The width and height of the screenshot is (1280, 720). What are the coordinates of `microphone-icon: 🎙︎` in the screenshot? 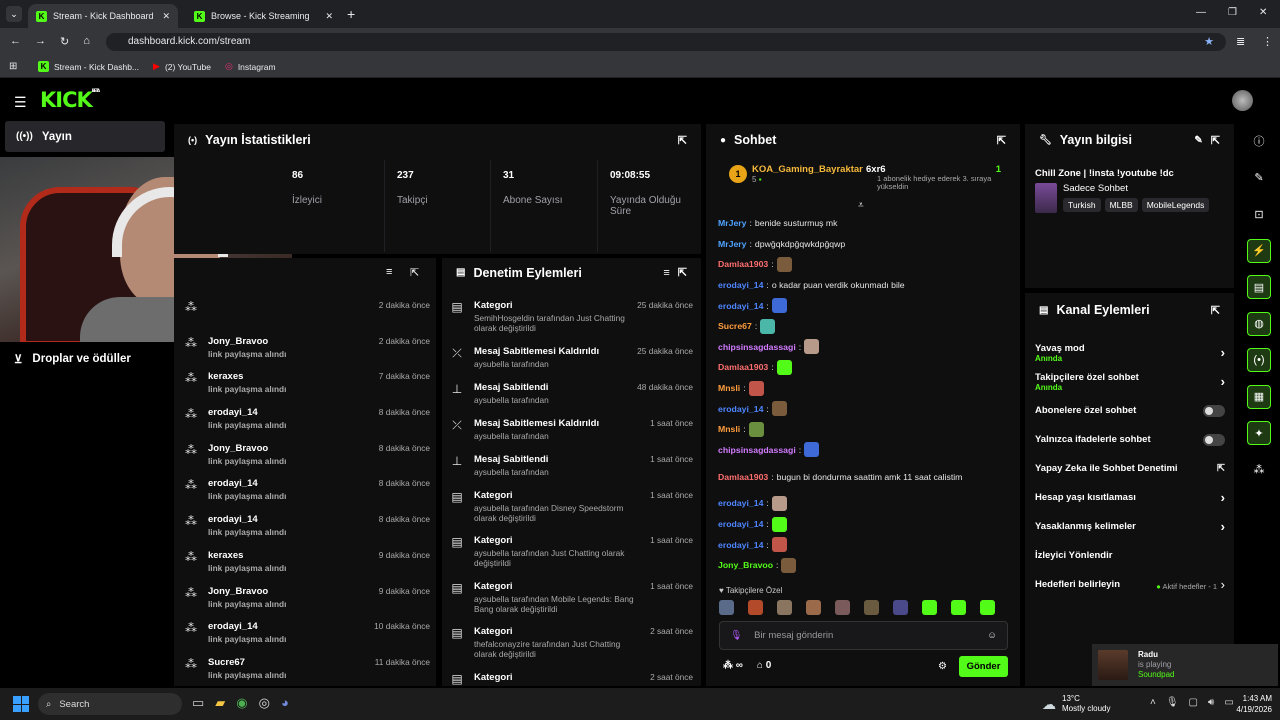 It's located at (736, 635).